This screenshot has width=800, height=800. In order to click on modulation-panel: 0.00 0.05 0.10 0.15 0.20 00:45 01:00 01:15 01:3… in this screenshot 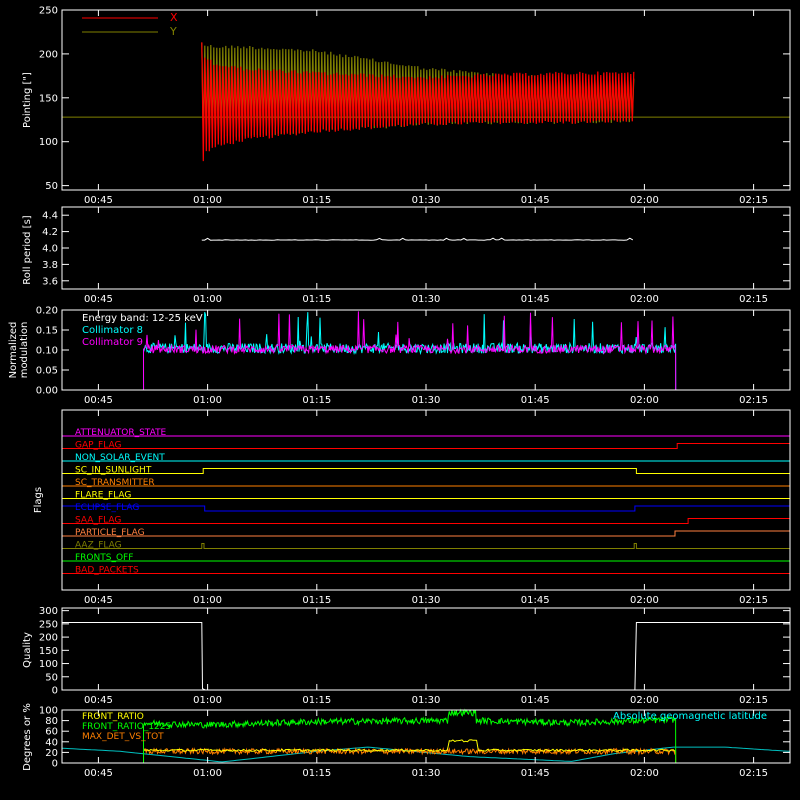, I will do `click(399, 356)`.